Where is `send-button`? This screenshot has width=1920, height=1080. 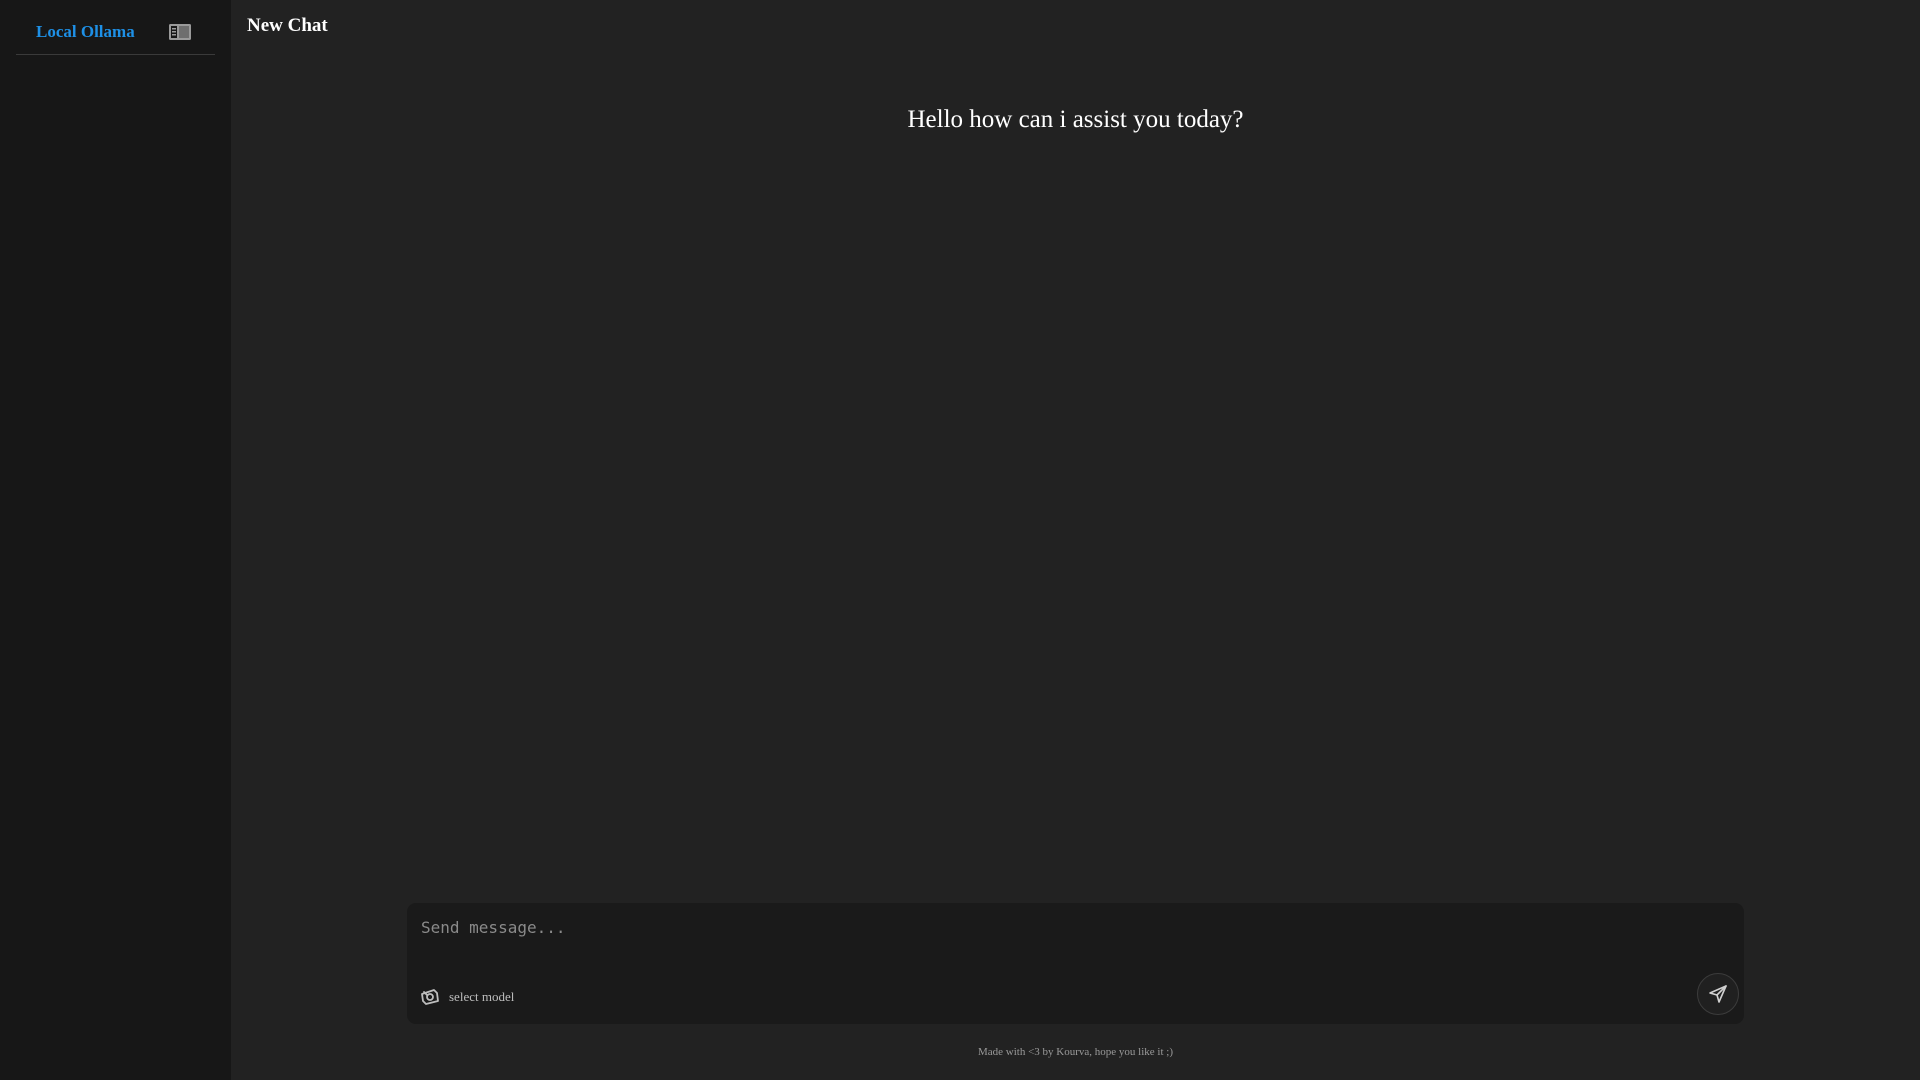
send-button is located at coordinates (1718, 994).